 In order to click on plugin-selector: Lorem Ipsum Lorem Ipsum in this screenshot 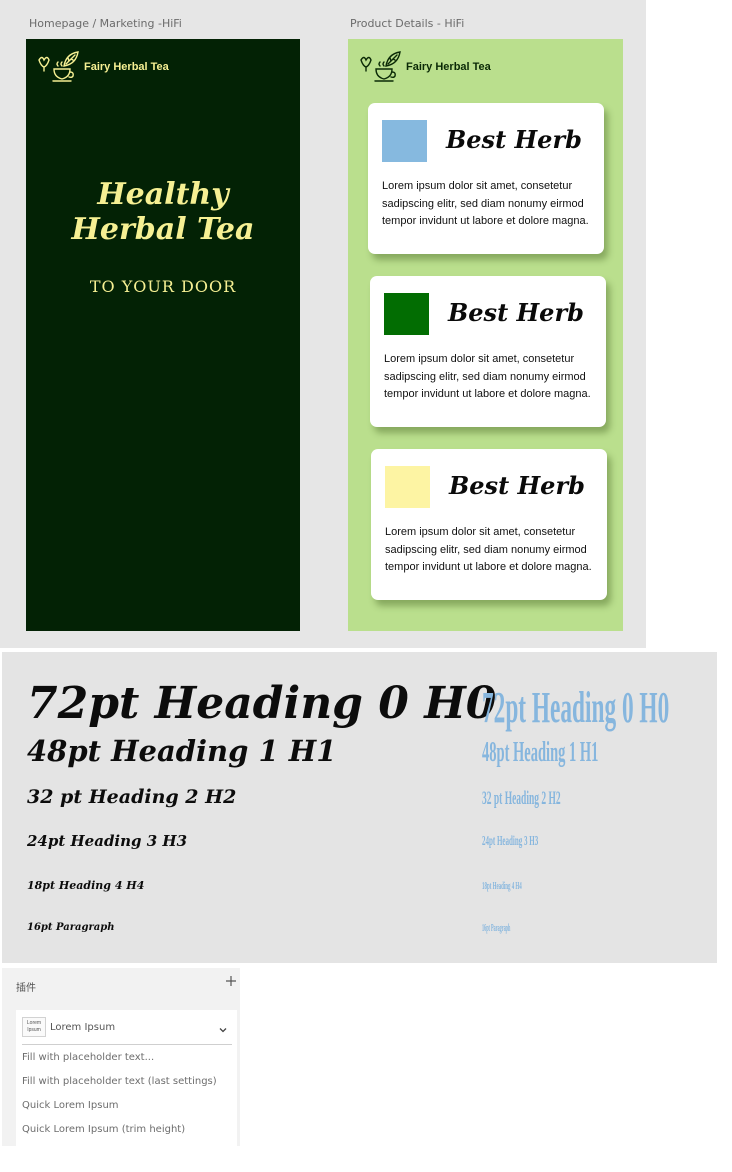, I will do `click(126, 1027)`.